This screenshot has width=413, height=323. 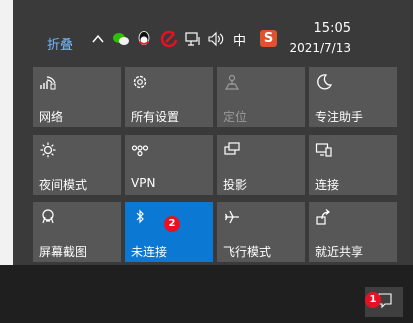 I want to click on clock-time: 15:05, so click(x=316, y=28).